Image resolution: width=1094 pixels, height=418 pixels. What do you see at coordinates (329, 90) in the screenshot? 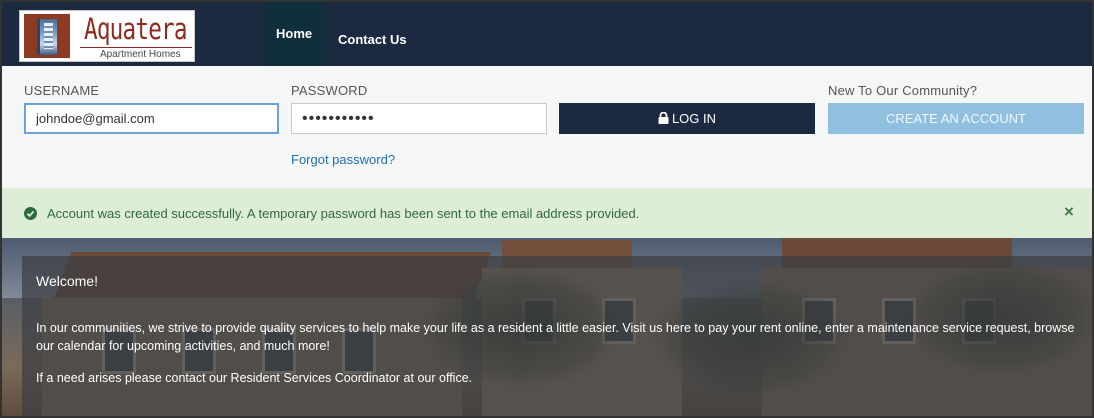
I see `password-label: PASSWORD` at bounding box center [329, 90].